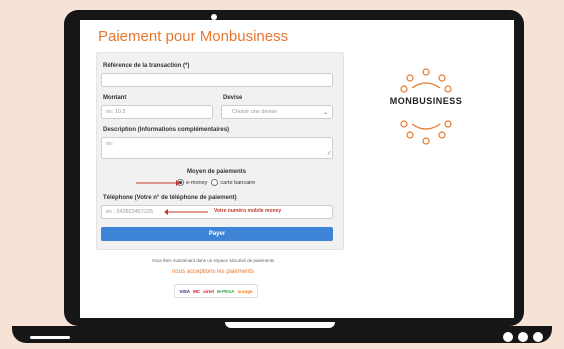 The width and height of the screenshot is (564, 349). I want to click on payment-logos: VISA MC airtel M-PESA orange, so click(216, 291).